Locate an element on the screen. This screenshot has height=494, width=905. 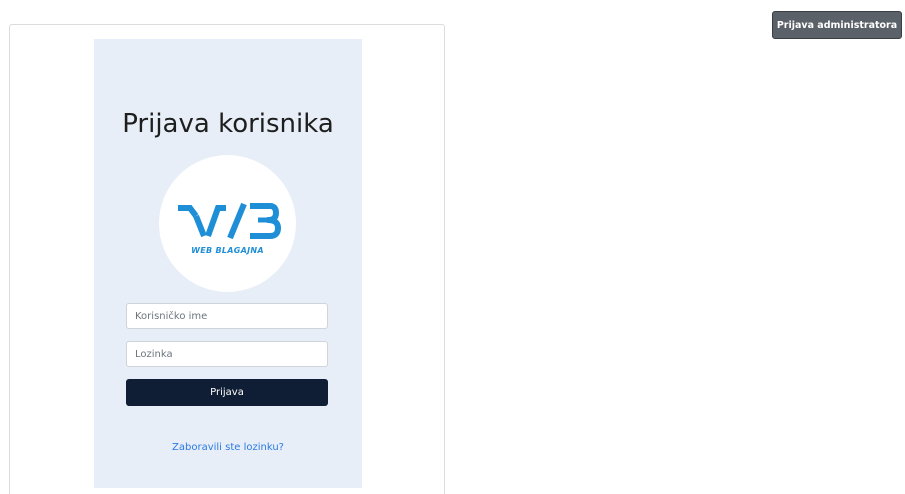
logo: WEB BLAGAJNA is located at coordinates (227, 223).